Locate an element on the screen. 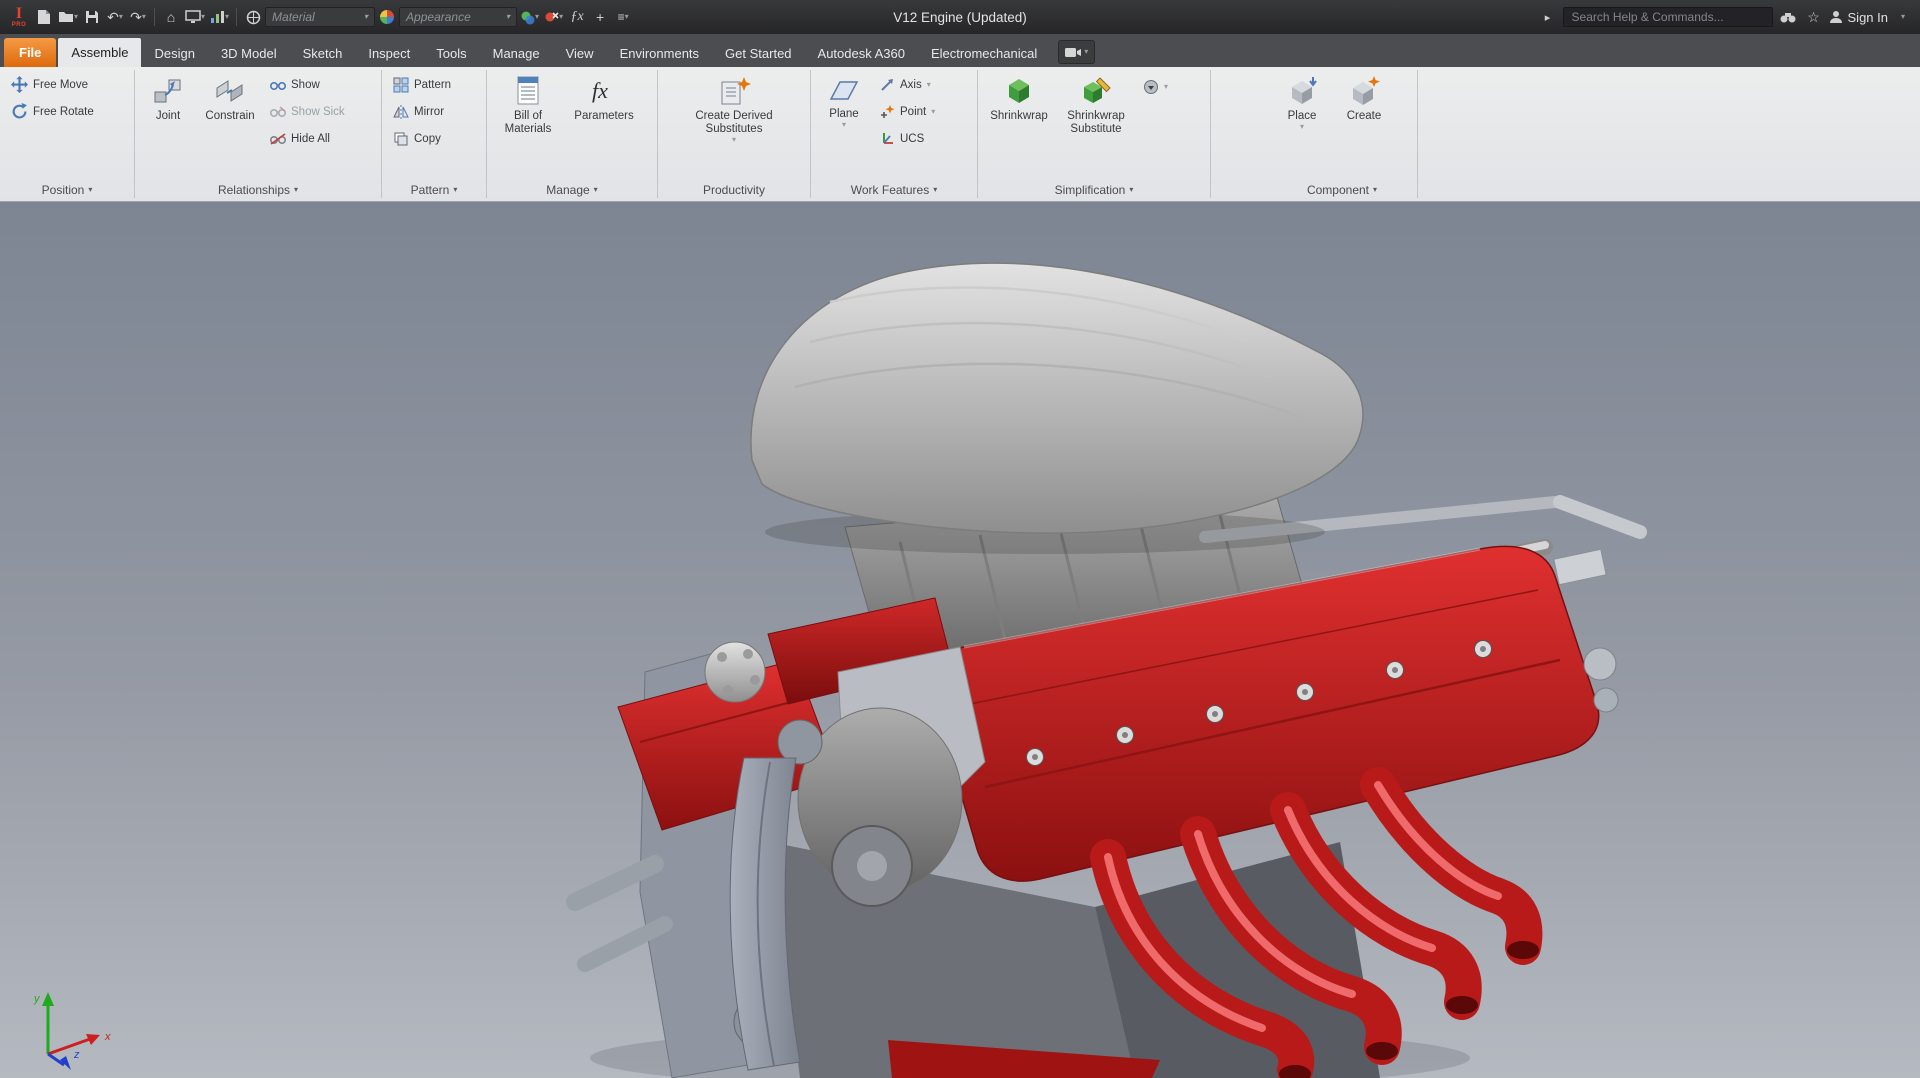 This screenshot has height=1078, width=1920. add-quick-tool-button: + is located at coordinates (600, 17).